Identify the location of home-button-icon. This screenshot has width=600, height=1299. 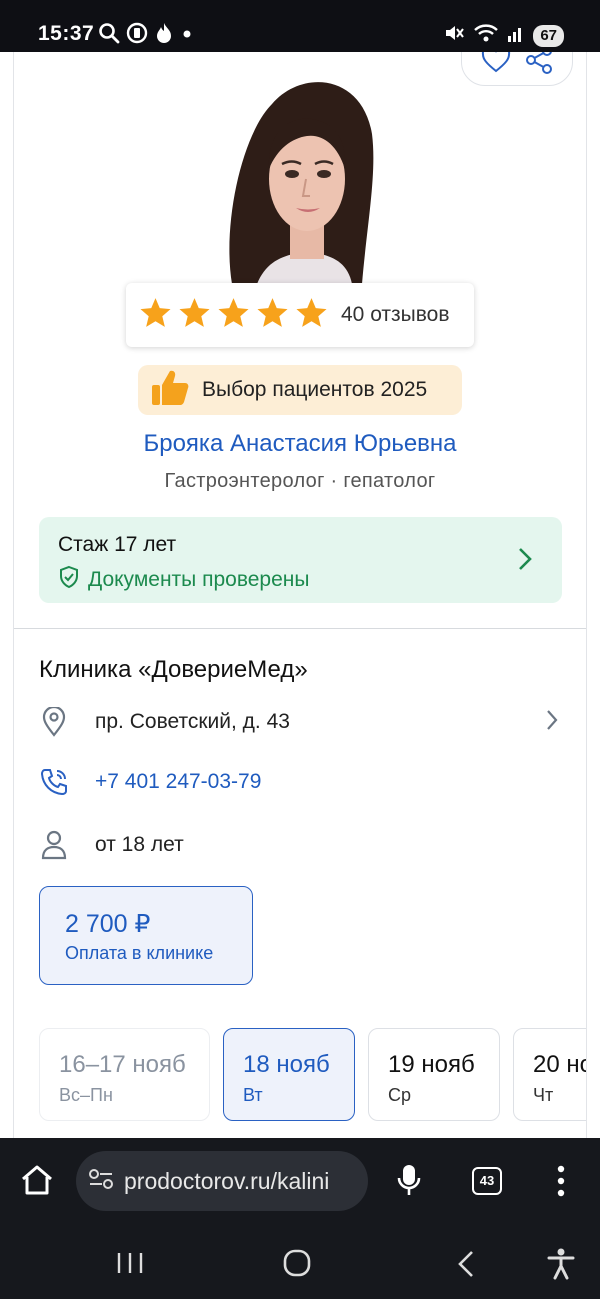
(297, 1265).